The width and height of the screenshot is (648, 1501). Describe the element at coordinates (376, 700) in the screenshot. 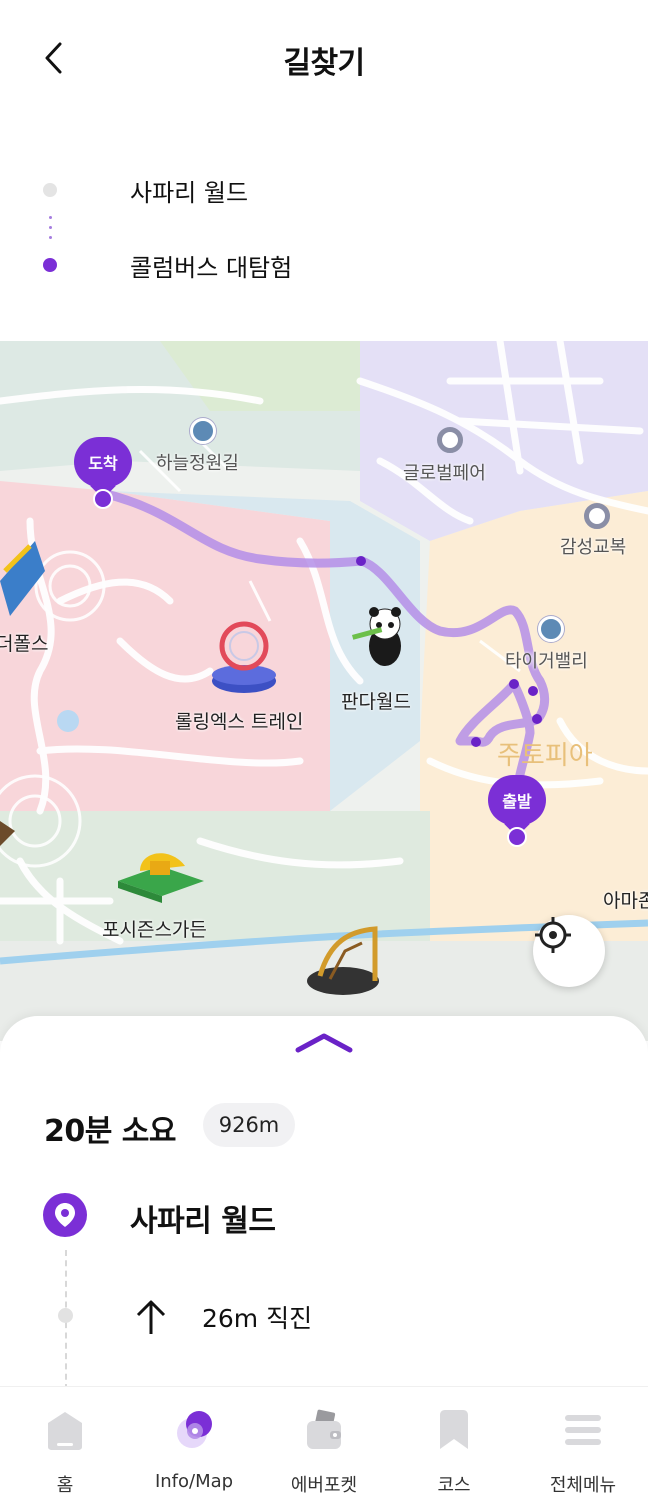

I see `map-label-panda-world: 판다월드` at that location.